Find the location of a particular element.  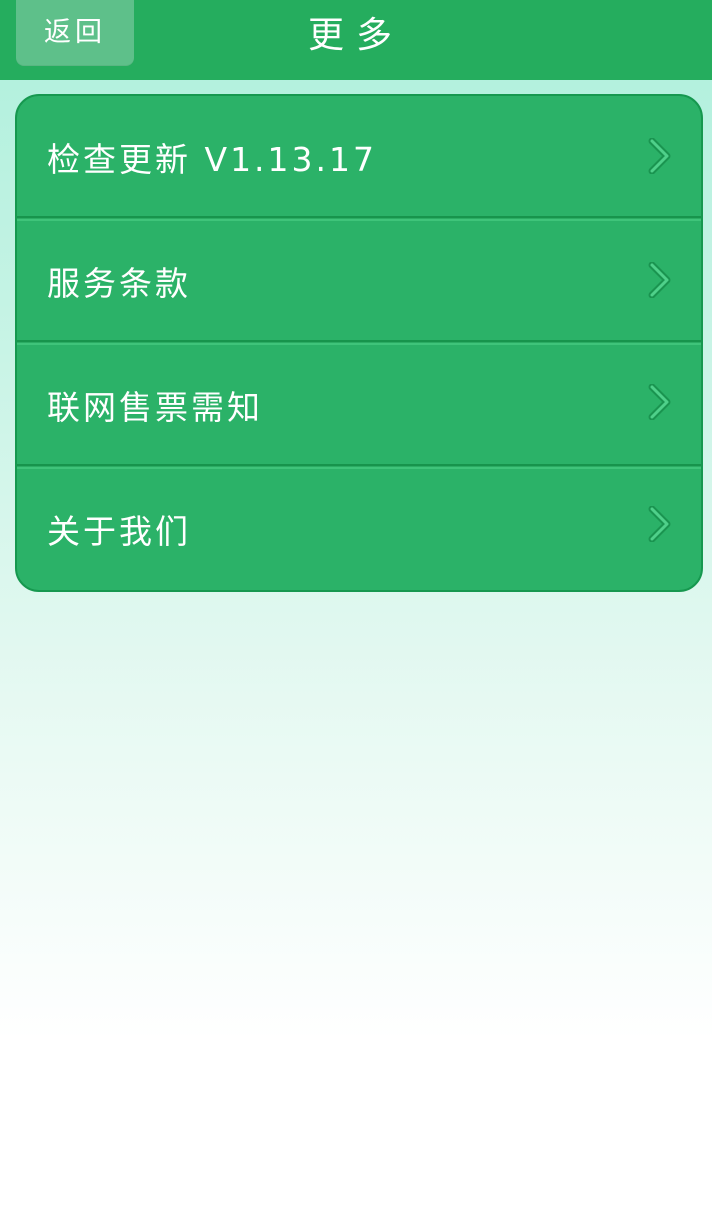

top-bar: 返回 更多 is located at coordinates (356, 40).